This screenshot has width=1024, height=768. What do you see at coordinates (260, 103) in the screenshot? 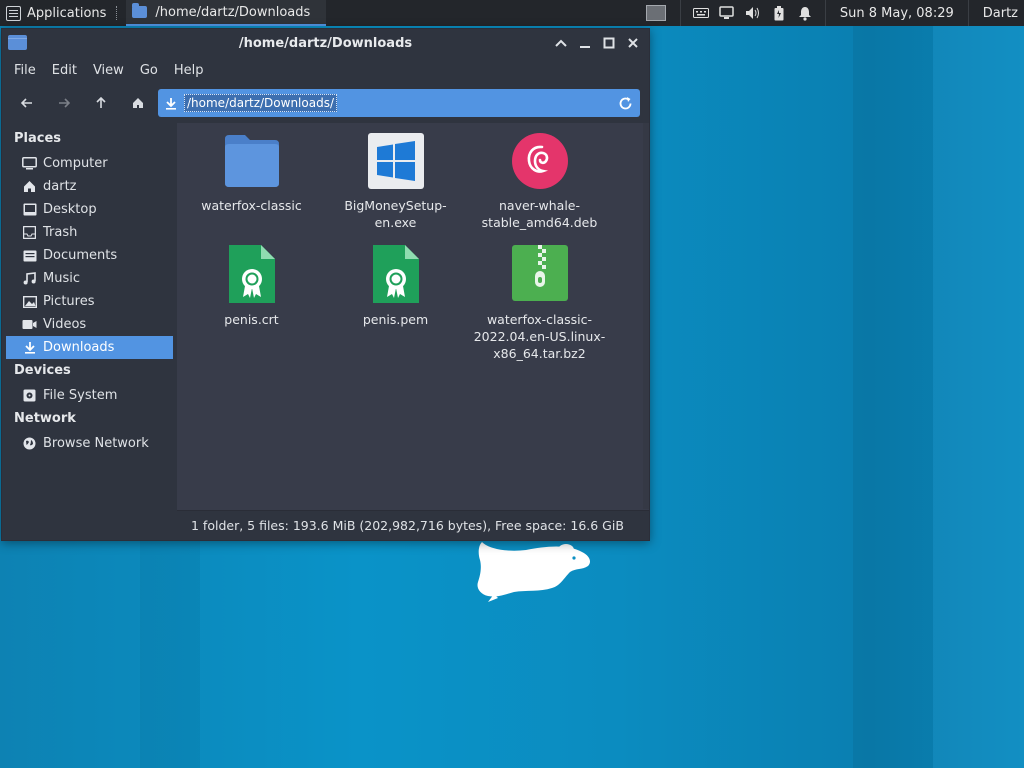
I see `location-text: /home/dartz/Downloads/` at bounding box center [260, 103].